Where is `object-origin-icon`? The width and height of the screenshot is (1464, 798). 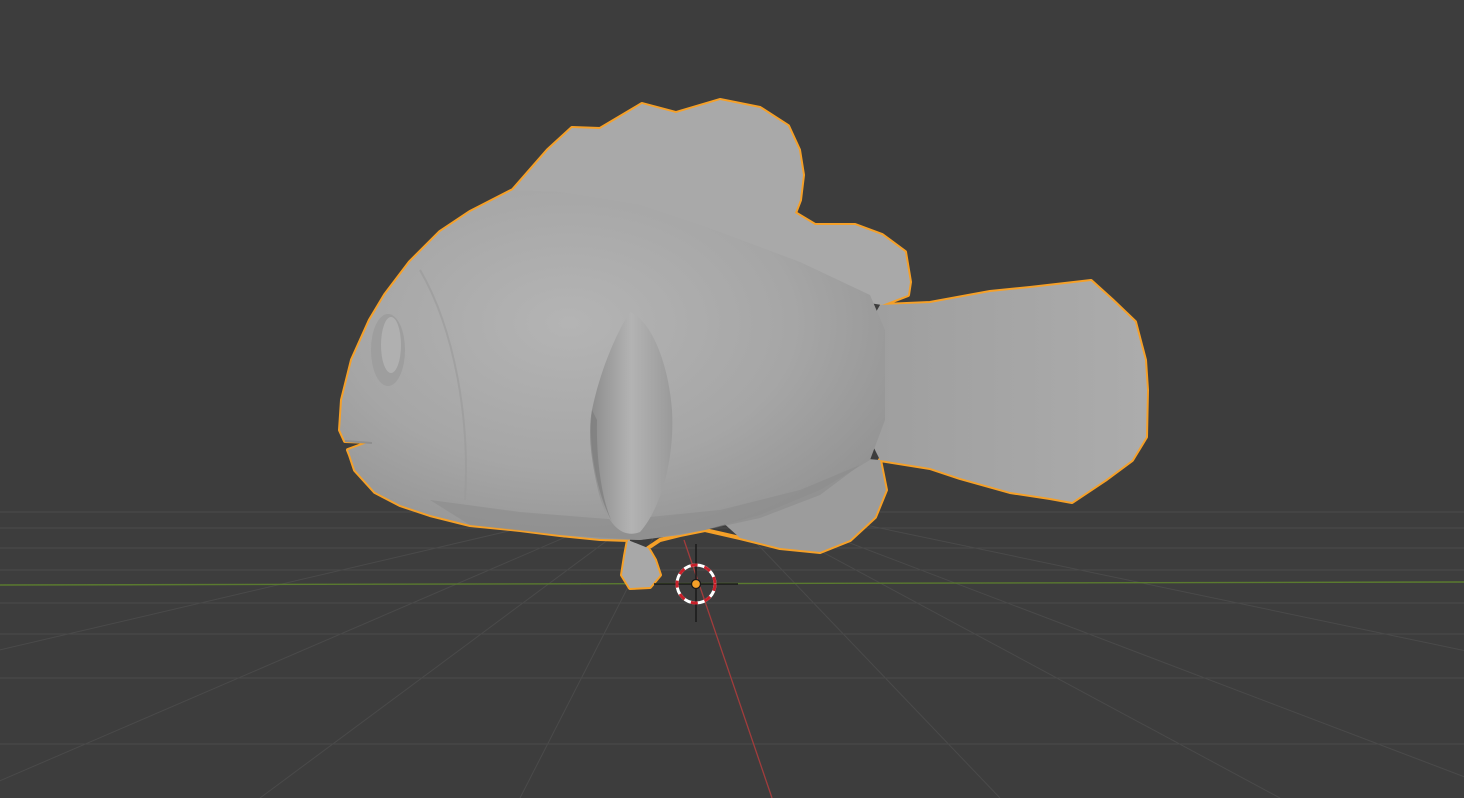 object-origin-icon is located at coordinates (696, 584).